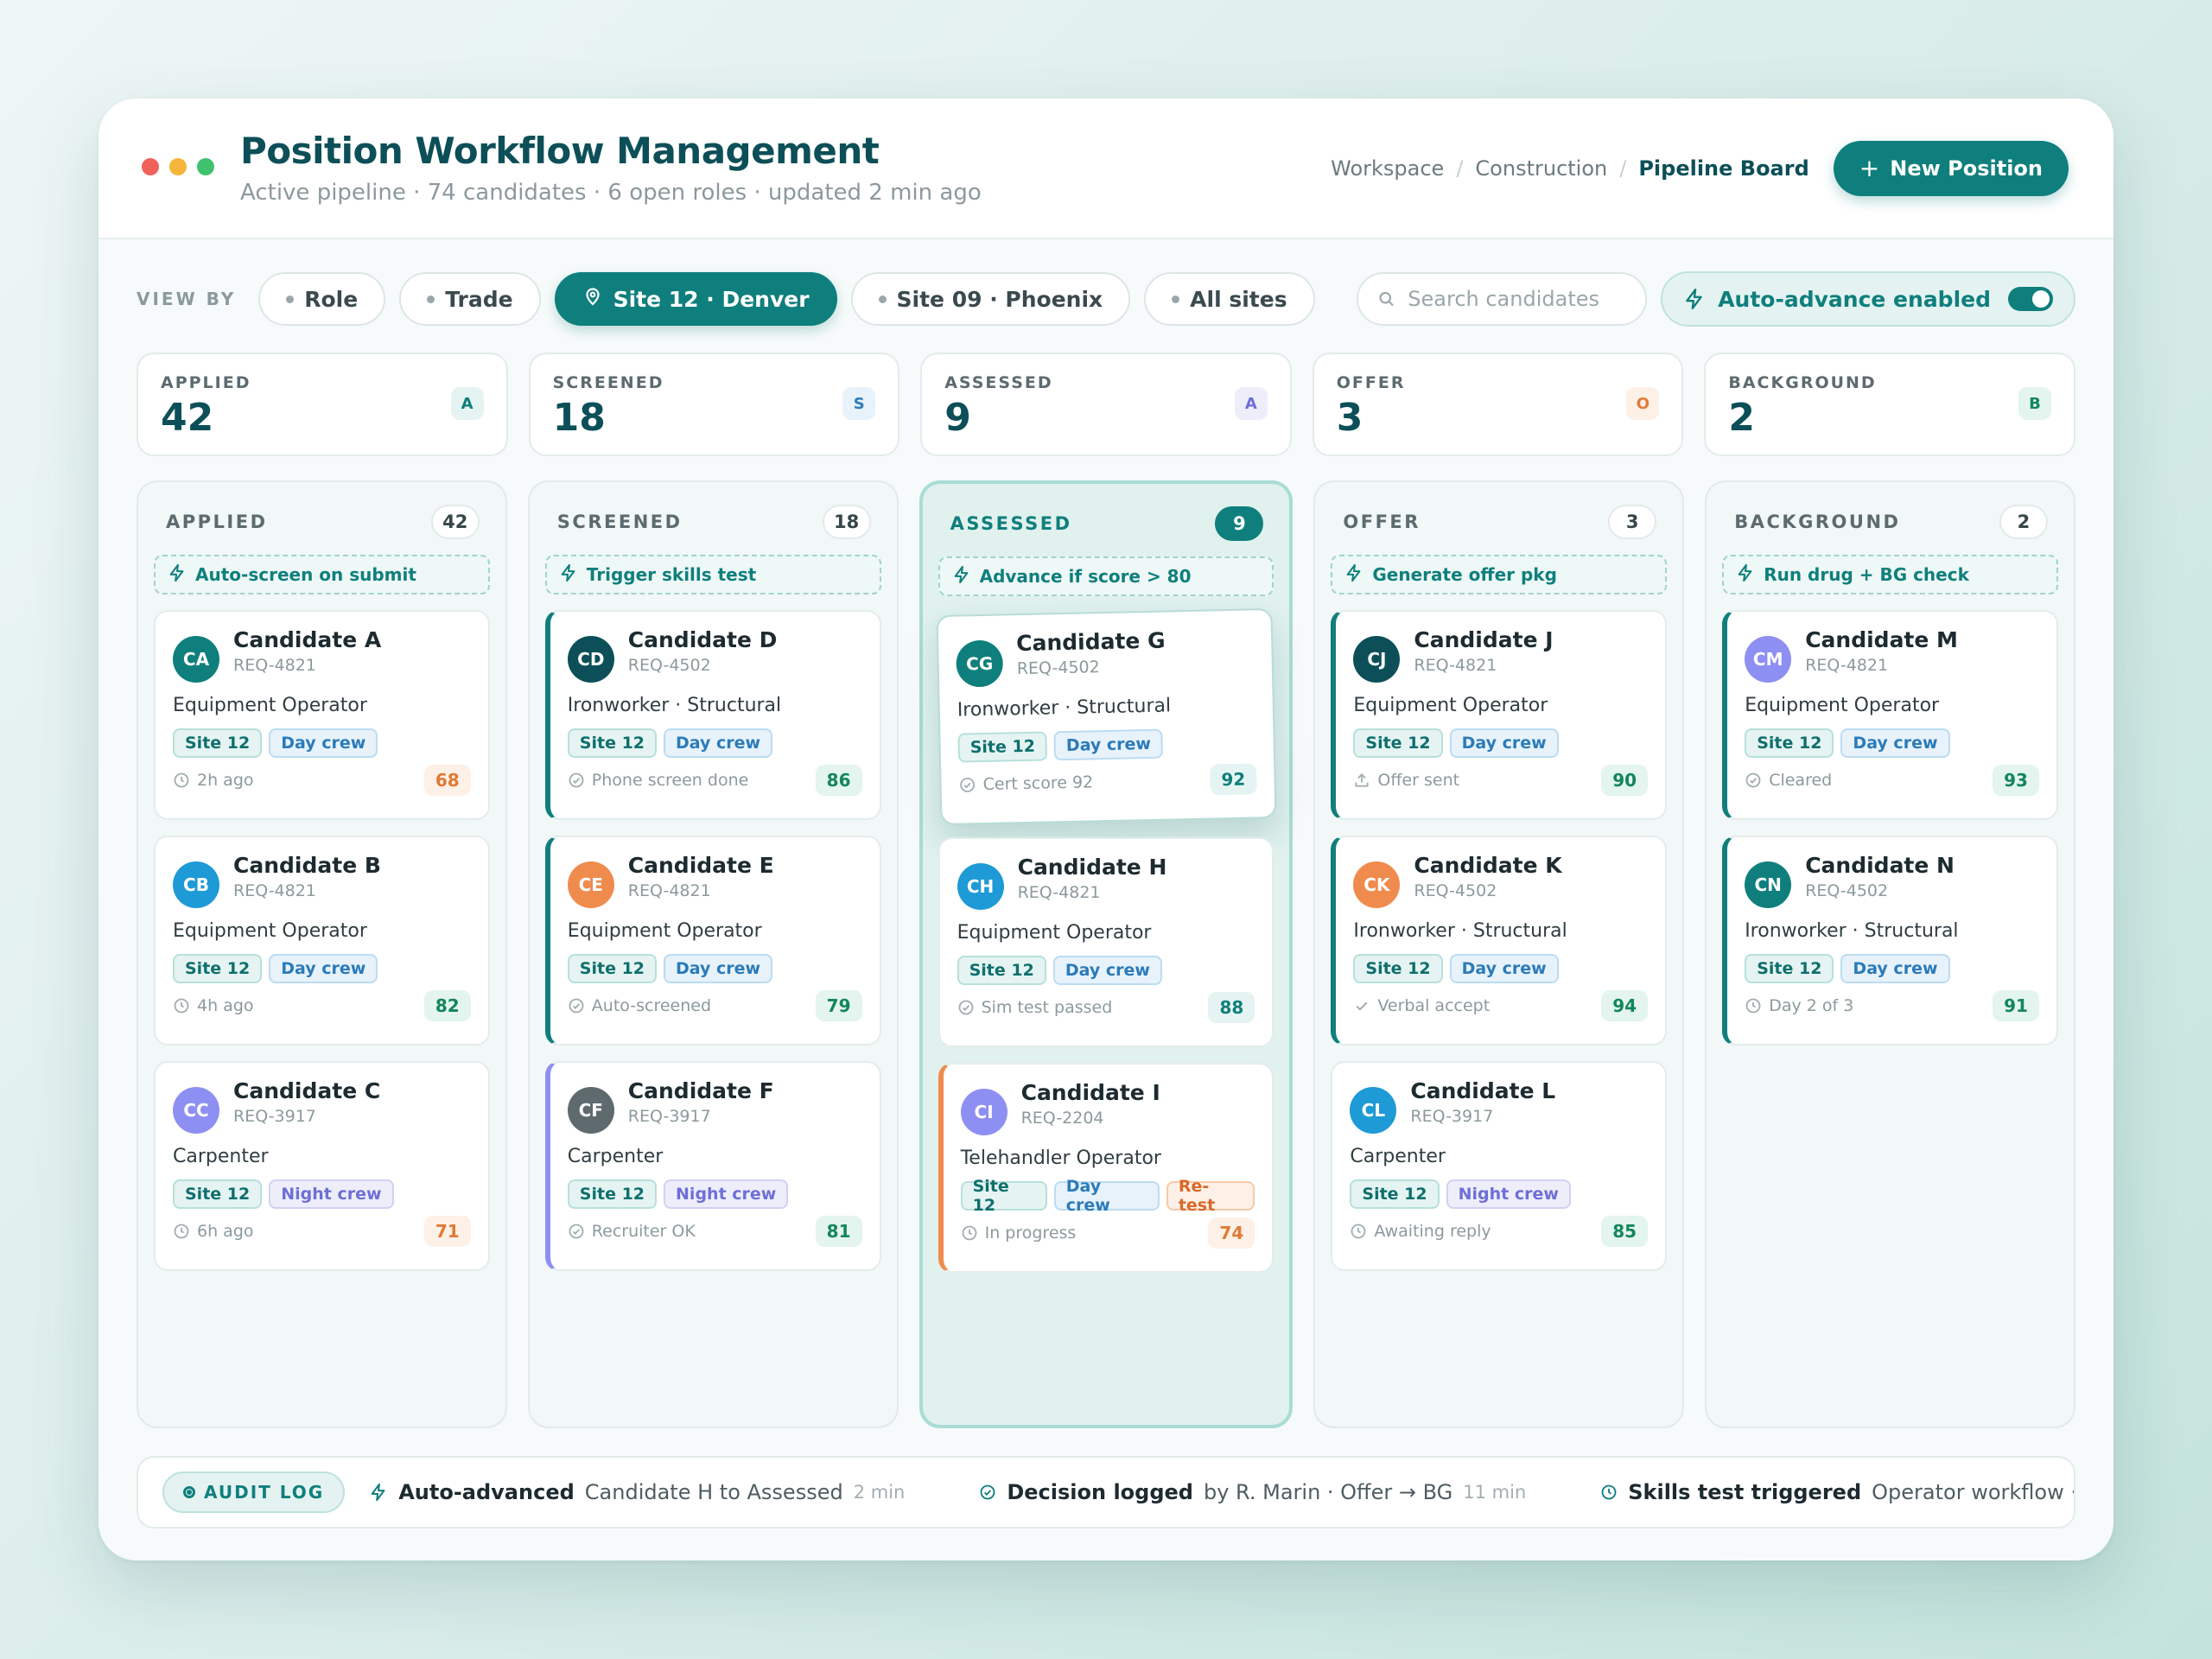 Image resolution: width=2212 pixels, height=1659 pixels. I want to click on candidate-name: Candidate E, so click(700, 865).